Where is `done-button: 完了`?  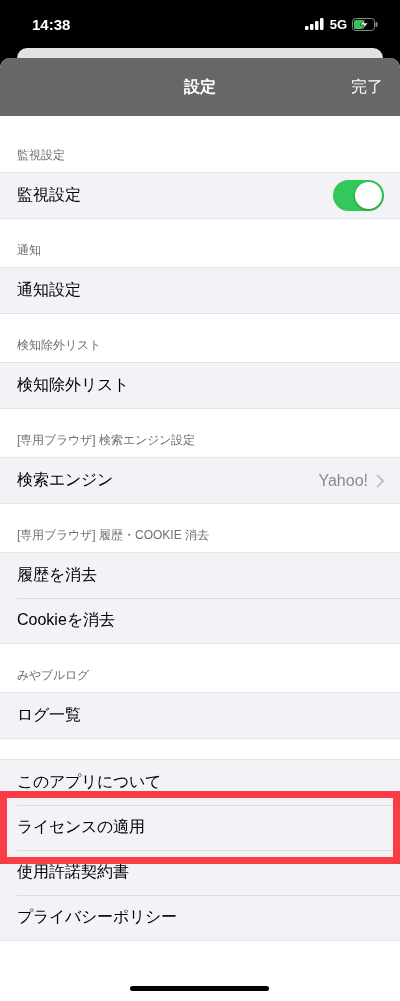
done-button: 完了 is located at coordinates (367, 87).